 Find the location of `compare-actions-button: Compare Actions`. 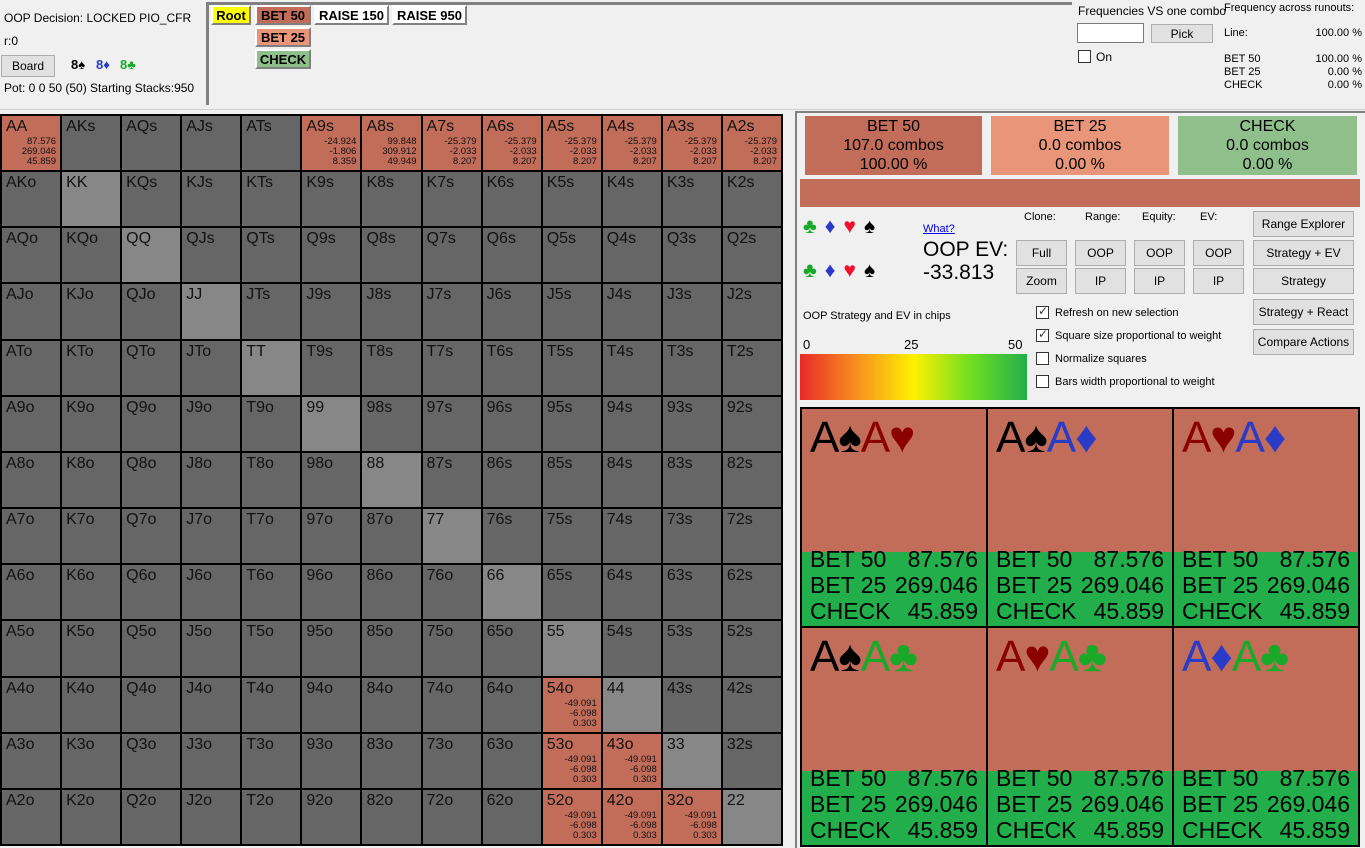

compare-actions-button: Compare Actions is located at coordinates (1303, 342).